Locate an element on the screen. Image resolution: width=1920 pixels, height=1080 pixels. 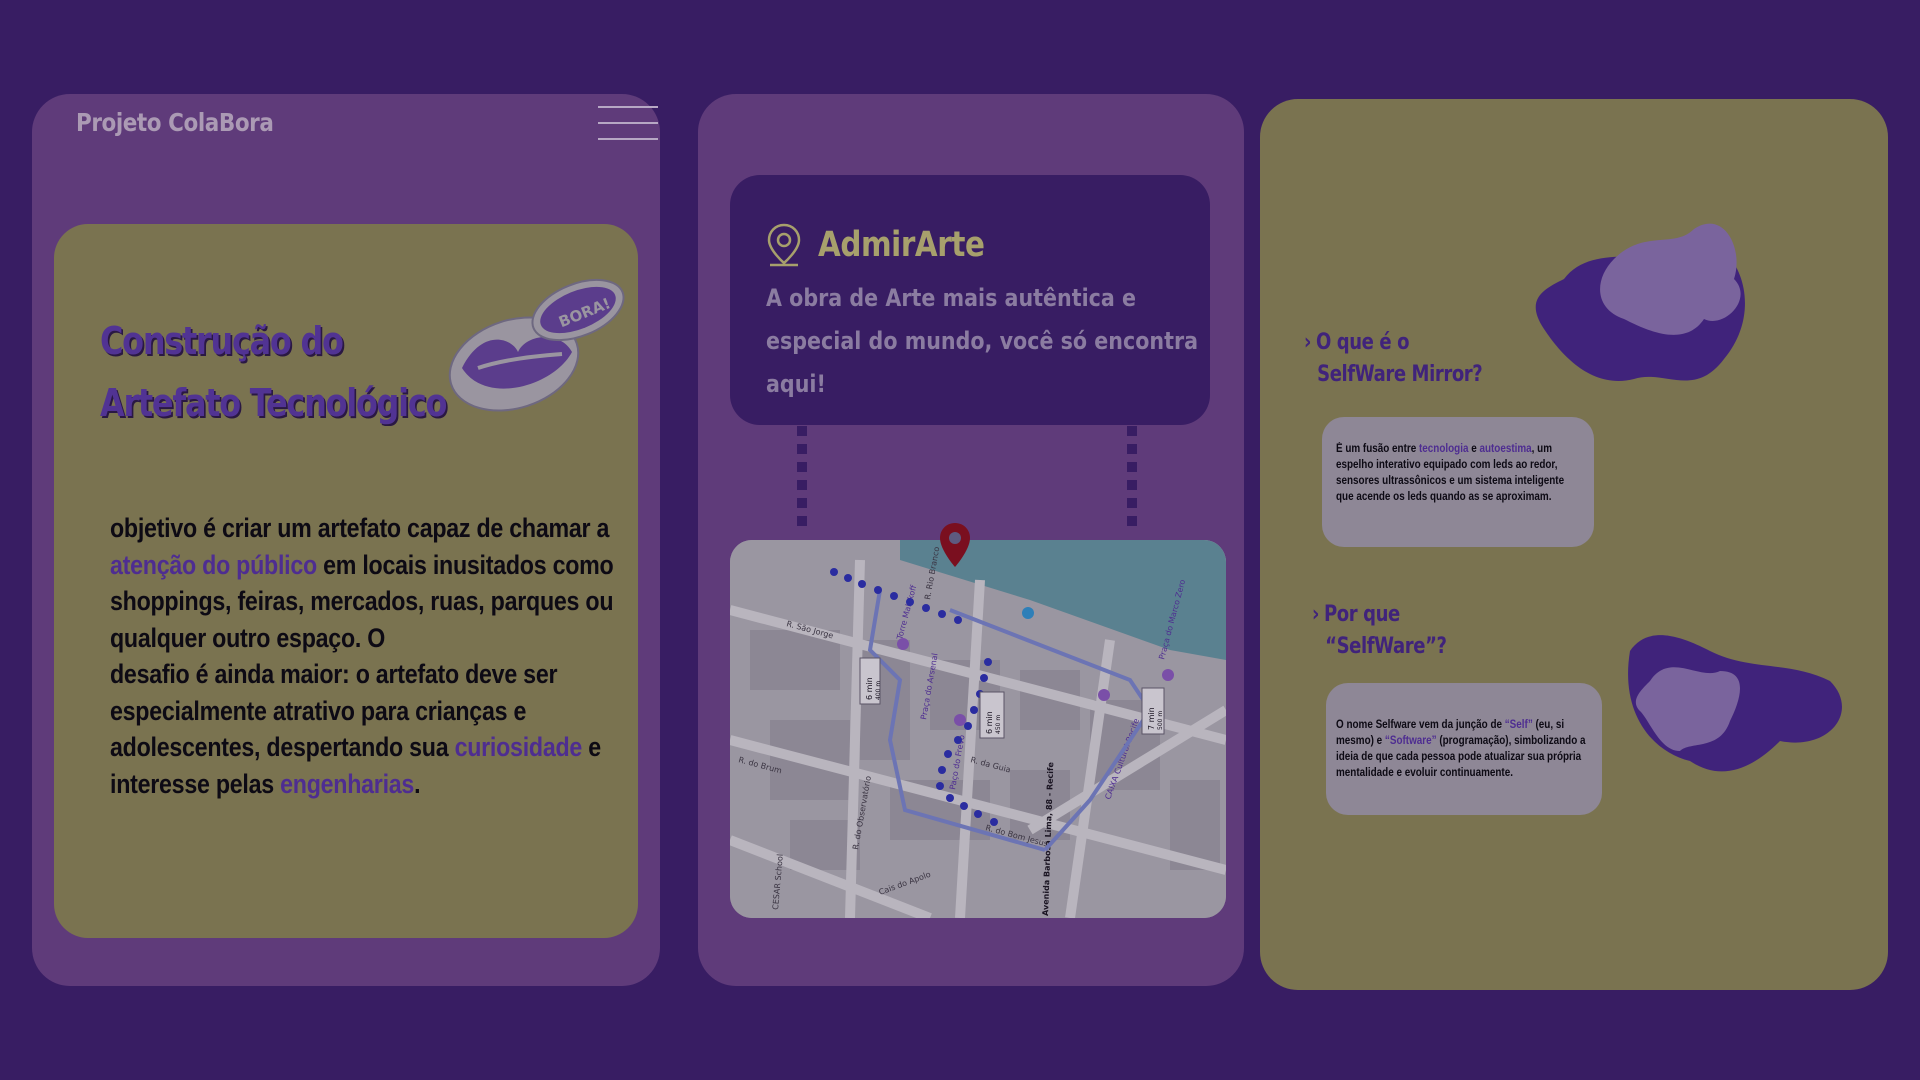
location-pin-icon is located at coordinates (784, 245).